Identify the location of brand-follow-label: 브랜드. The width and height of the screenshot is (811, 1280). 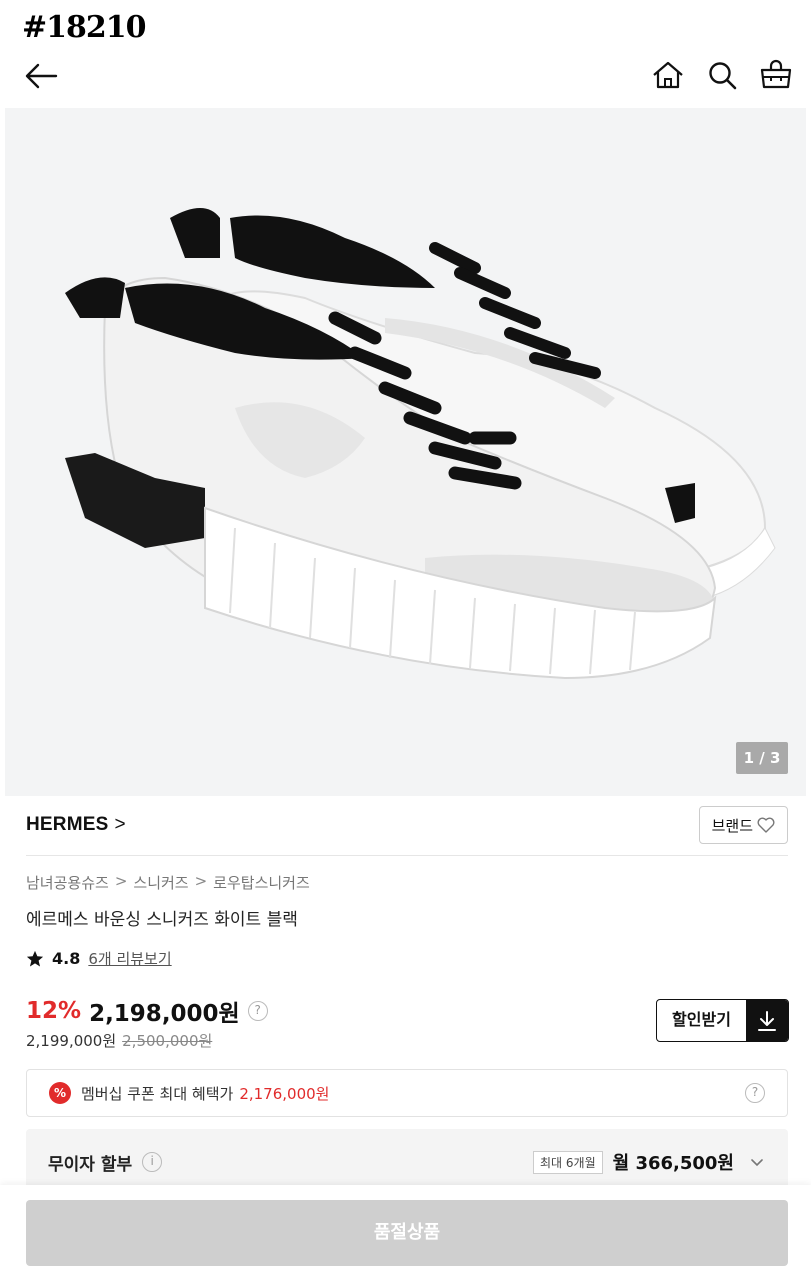
(732, 825).